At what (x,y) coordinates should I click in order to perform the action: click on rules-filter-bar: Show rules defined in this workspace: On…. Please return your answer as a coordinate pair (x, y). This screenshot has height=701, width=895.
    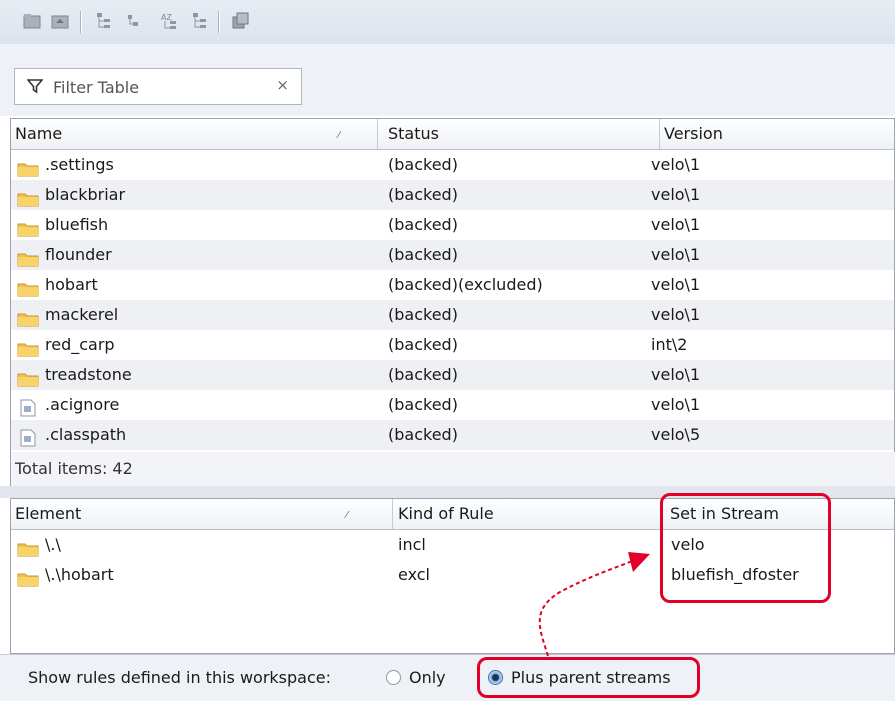
    Looking at the image, I should click on (447, 677).